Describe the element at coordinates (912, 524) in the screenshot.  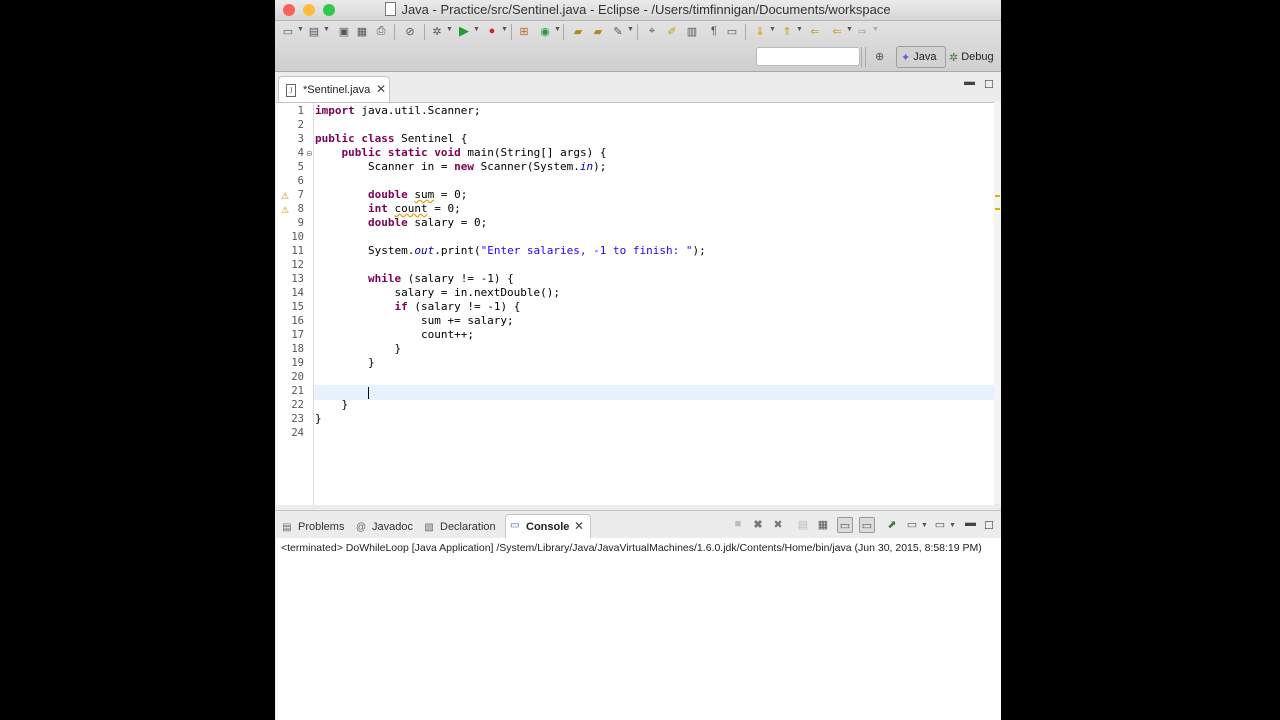
I see `display-selected-console-icon: ▭` at that location.